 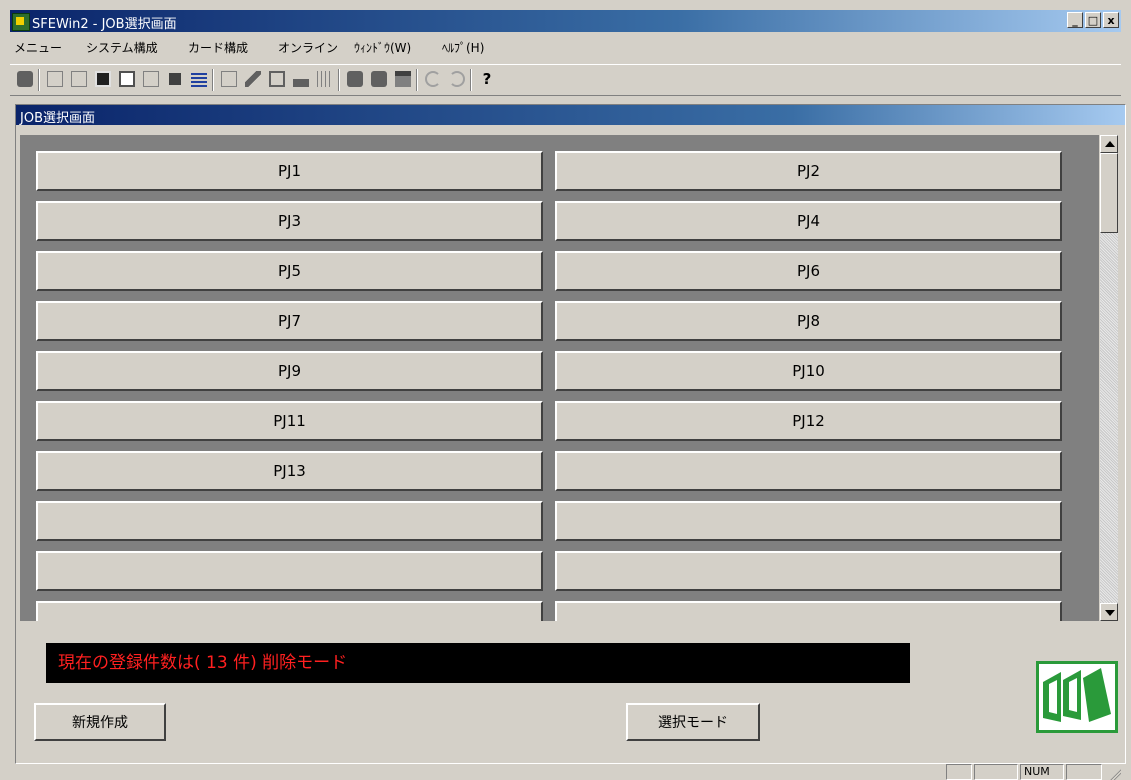 What do you see at coordinates (103, 79) in the screenshot?
I see `calculator-icon` at bounding box center [103, 79].